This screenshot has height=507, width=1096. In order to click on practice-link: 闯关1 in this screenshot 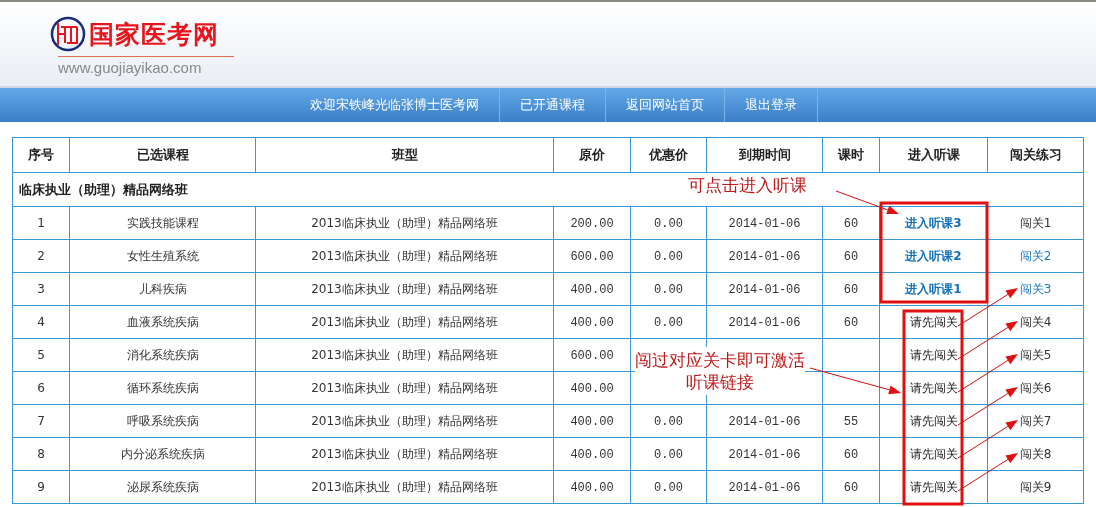, I will do `click(1035, 222)`.